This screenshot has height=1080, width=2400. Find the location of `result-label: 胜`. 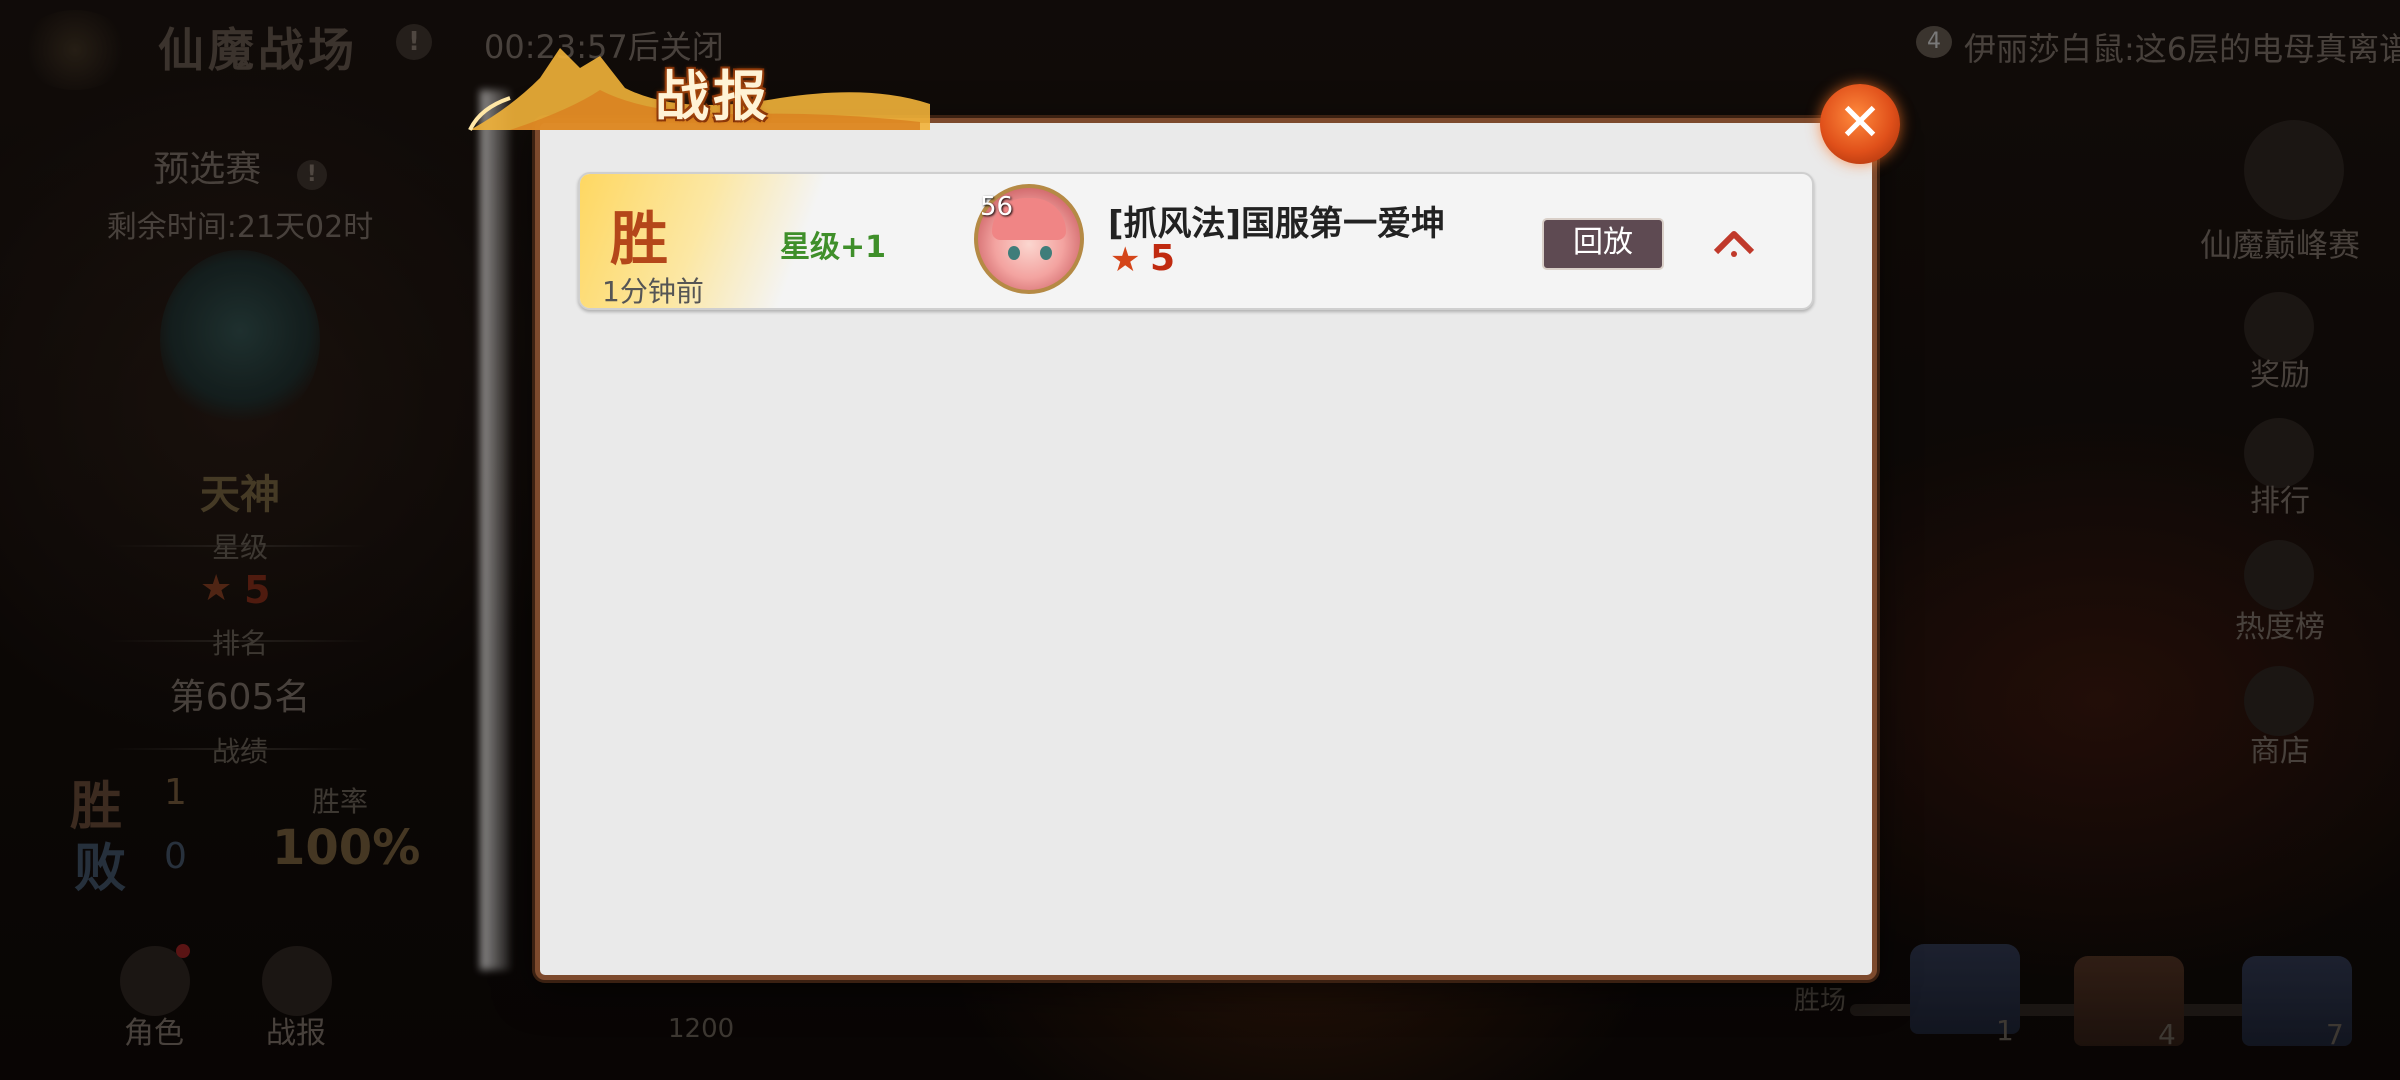

result-label: 胜 is located at coordinates (639, 239).